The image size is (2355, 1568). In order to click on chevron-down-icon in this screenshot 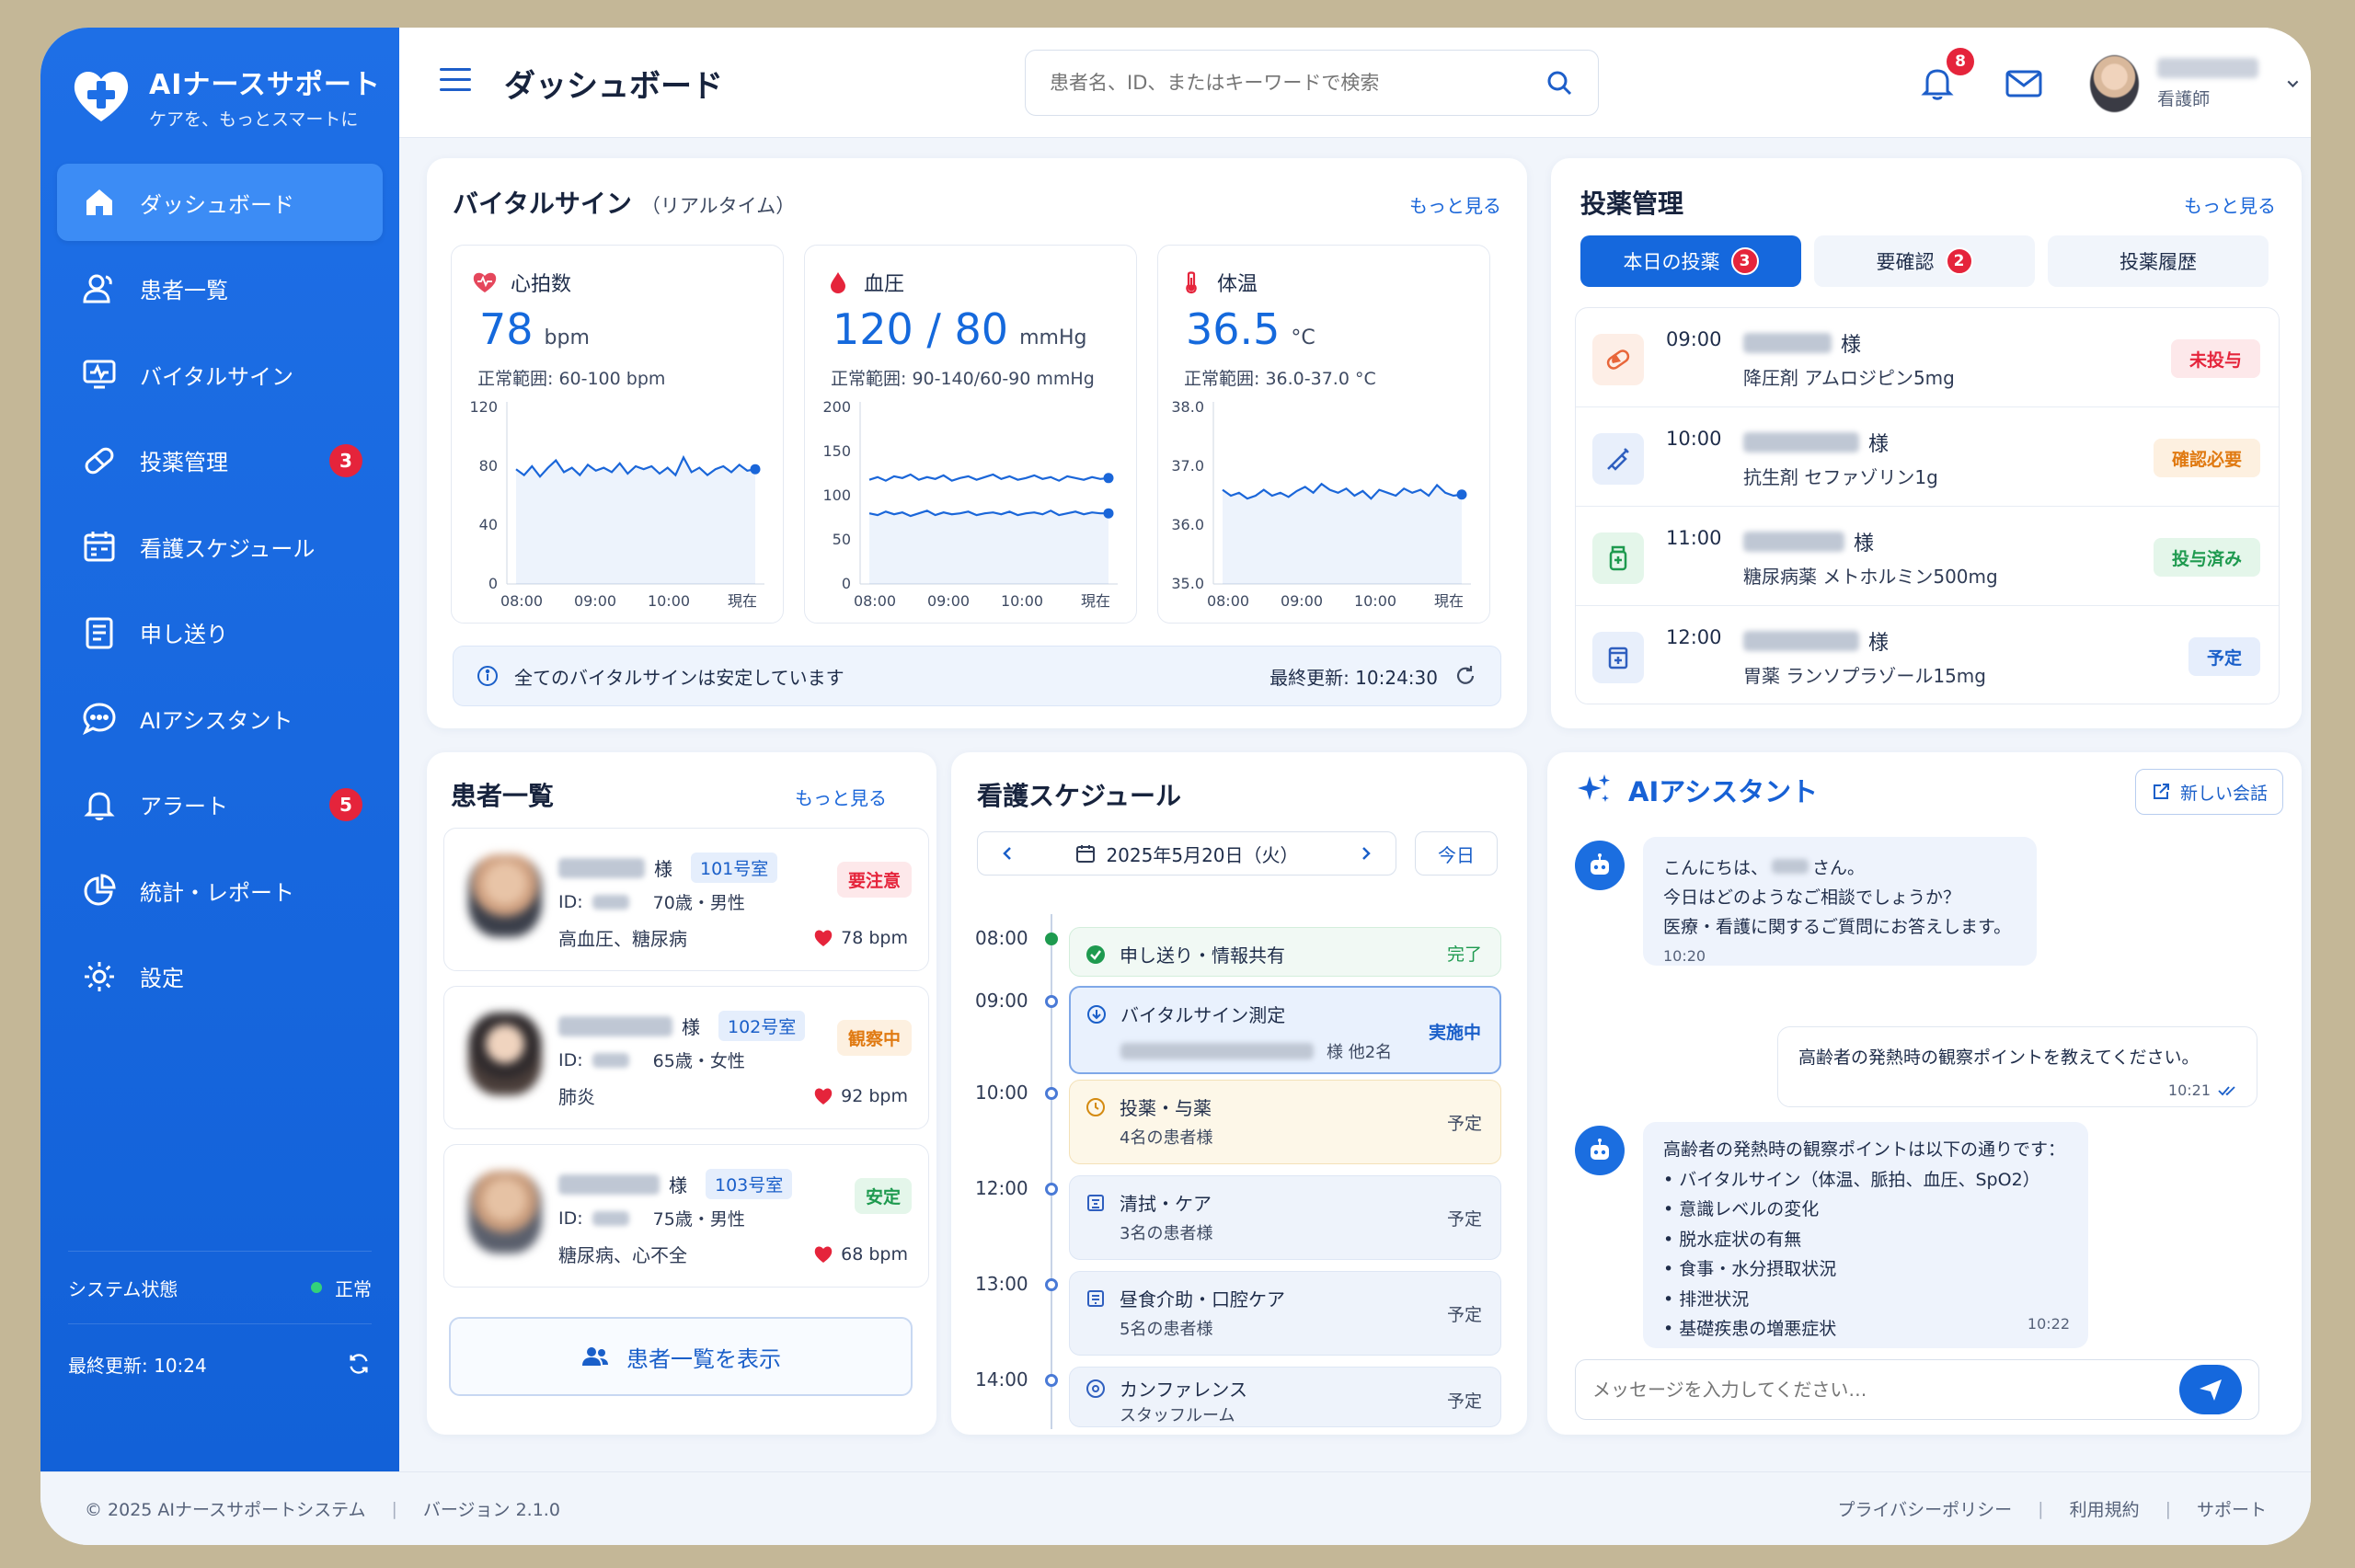, I will do `click(2293, 84)`.